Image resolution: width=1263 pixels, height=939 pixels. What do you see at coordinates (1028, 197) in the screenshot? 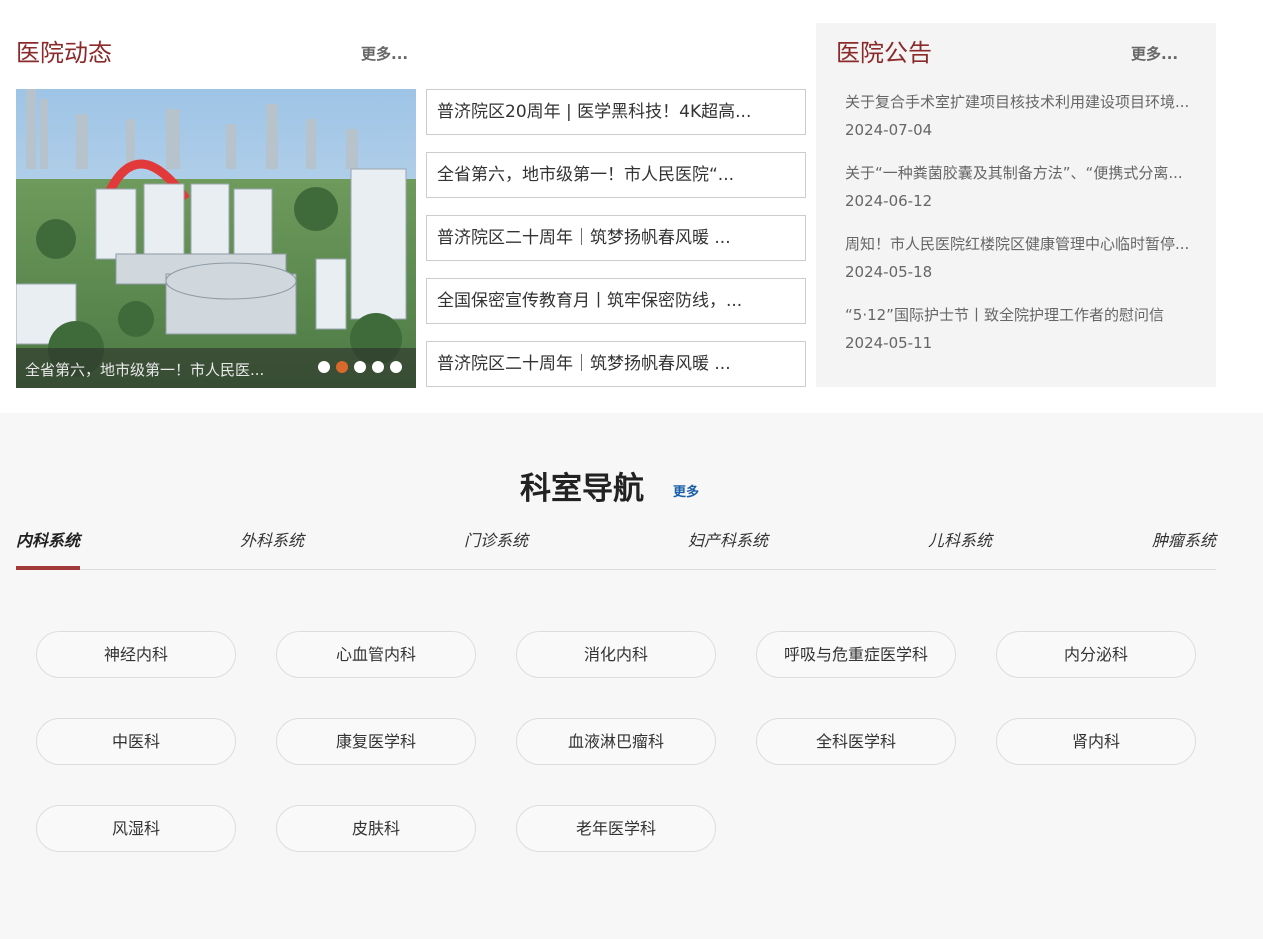
I see `notice-item: 关于“一种粪菌胶囊及其制备方法”、“便携式分离... 2024-06-12` at bounding box center [1028, 197].